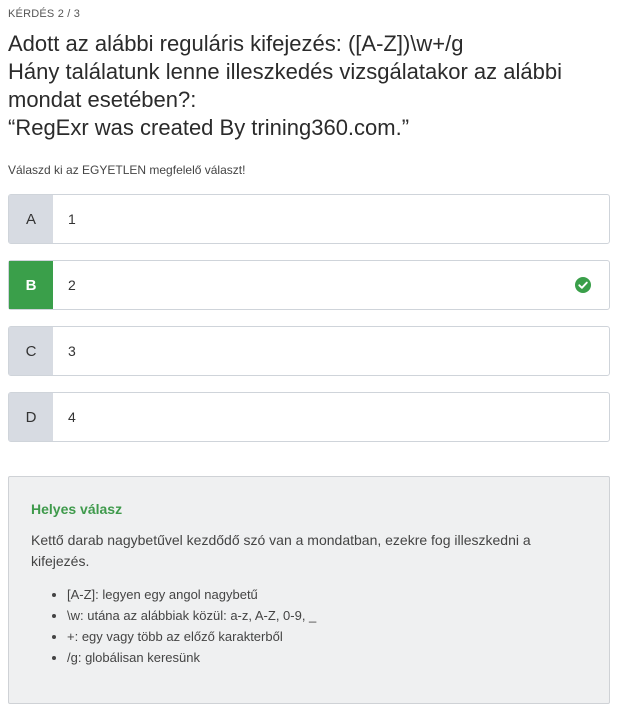 The height and width of the screenshot is (713, 621). What do you see at coordinates (31, 285) in the screenshot?
I see `answer-letter: B` at bounding box center [31, 285].